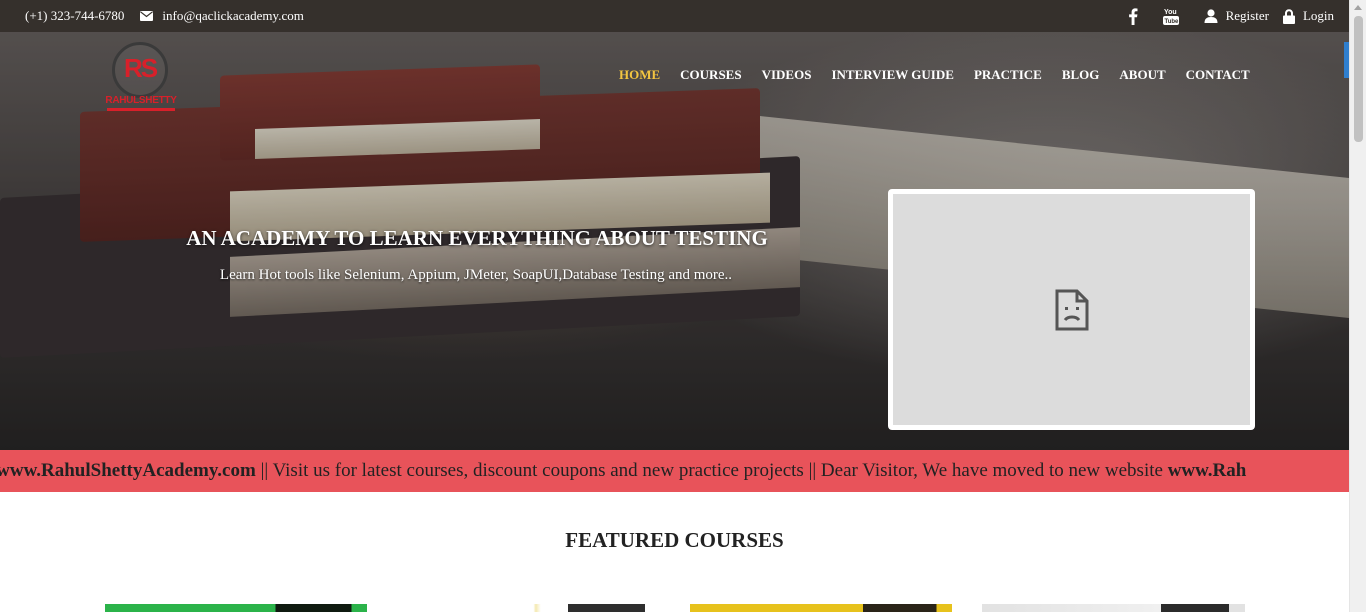  I want to click on video-placeholder, so click(1071, 309).